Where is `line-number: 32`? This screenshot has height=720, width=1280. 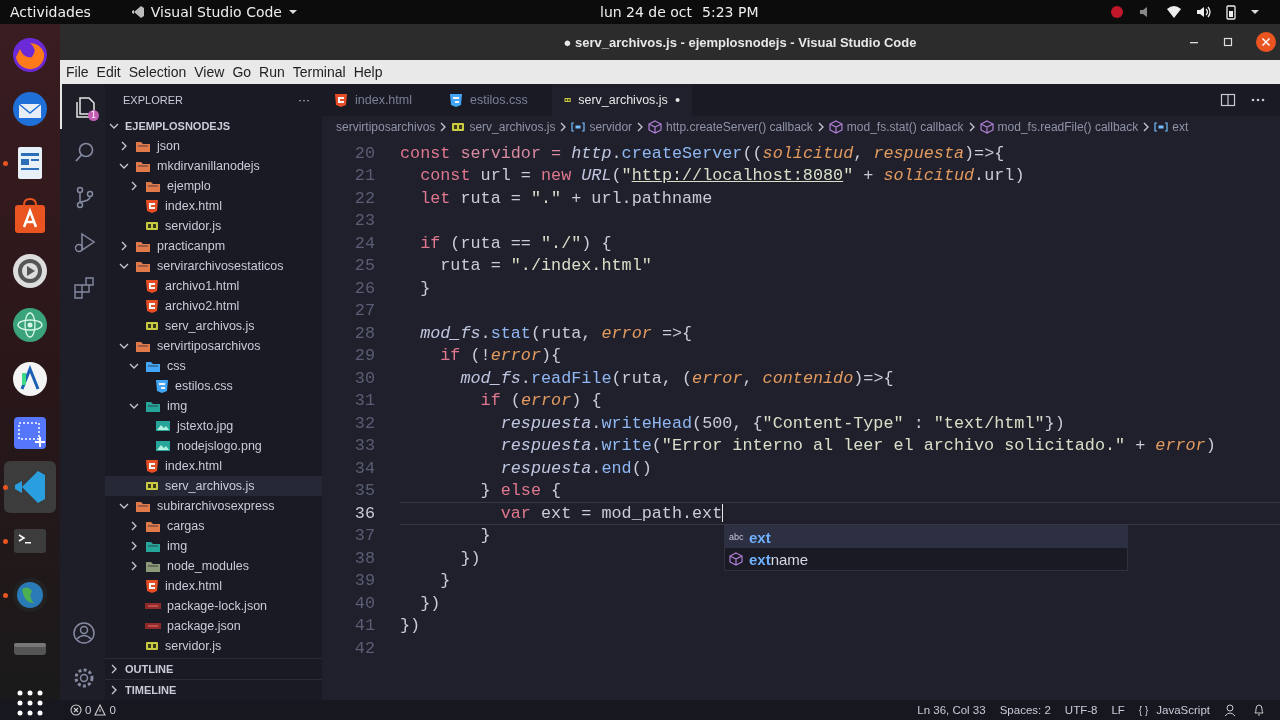
line-number: 32 is located at coordinates (364, 423).